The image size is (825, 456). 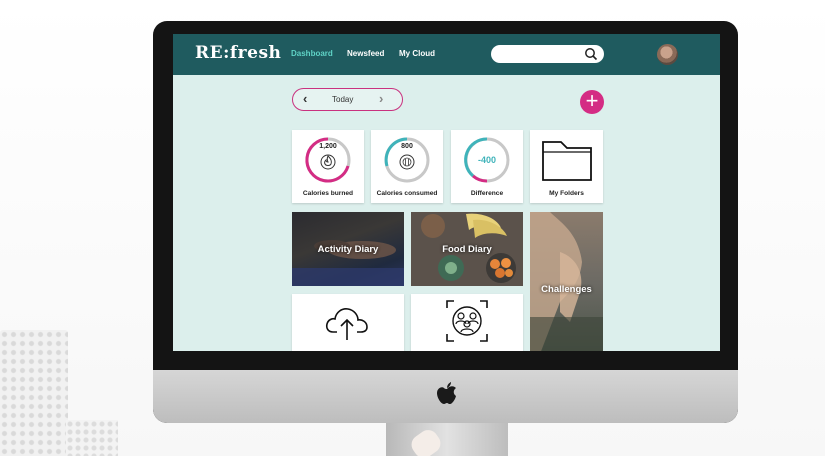 What do you see at coordinates (312, 53) in the screenshot?
I see `nav-dashboard: Dashboard` at bounding box center [312, 53].